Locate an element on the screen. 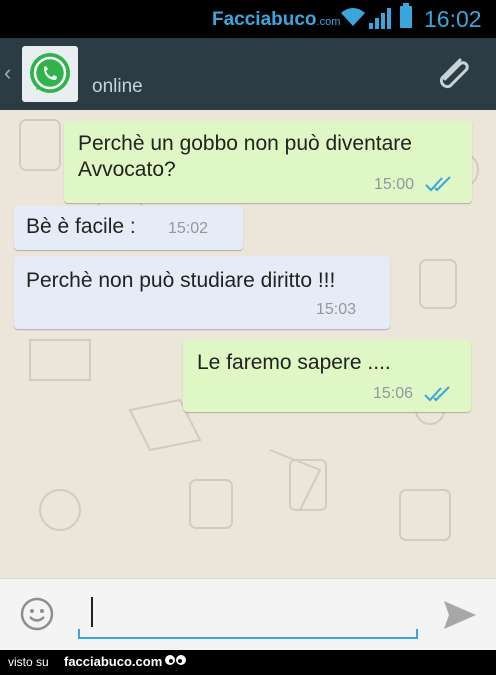 The width and height of the screenshot is (496, 675). contact-status: online is located at coordinates (117, 86).